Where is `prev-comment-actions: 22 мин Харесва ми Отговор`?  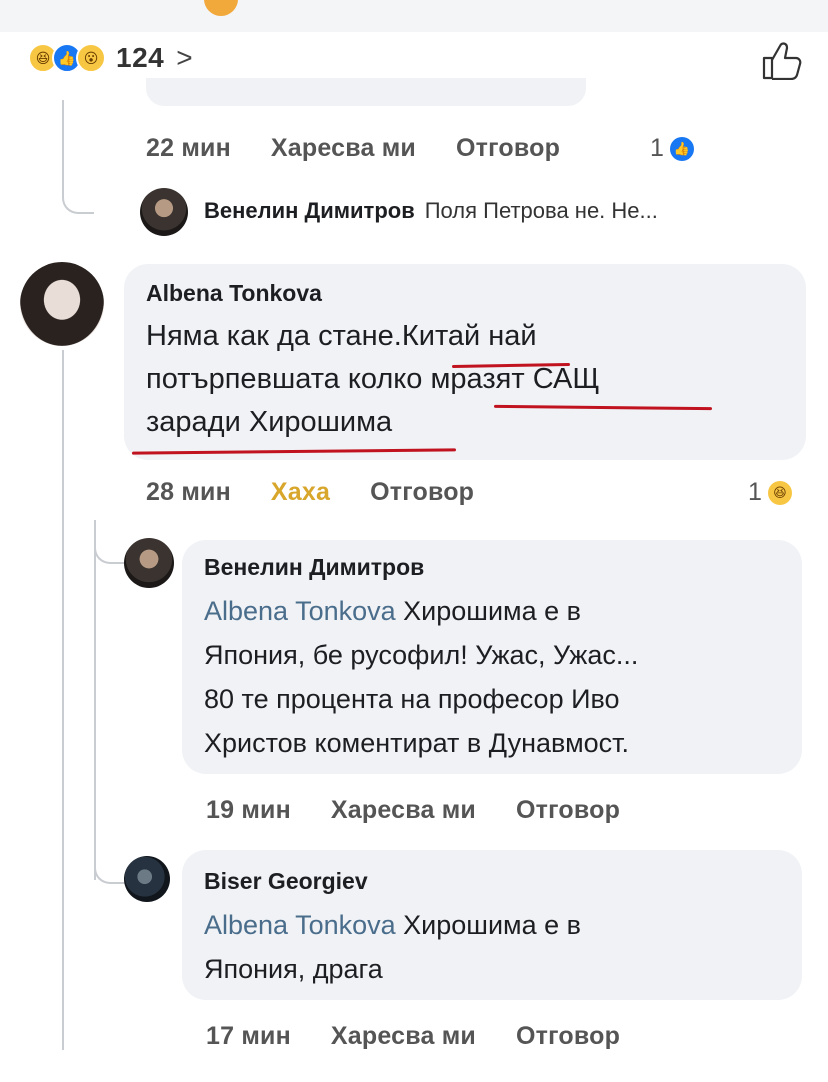
prev-comment-actions: 22 мин Харесва ми Отговор is located at coordinates (373, 148).